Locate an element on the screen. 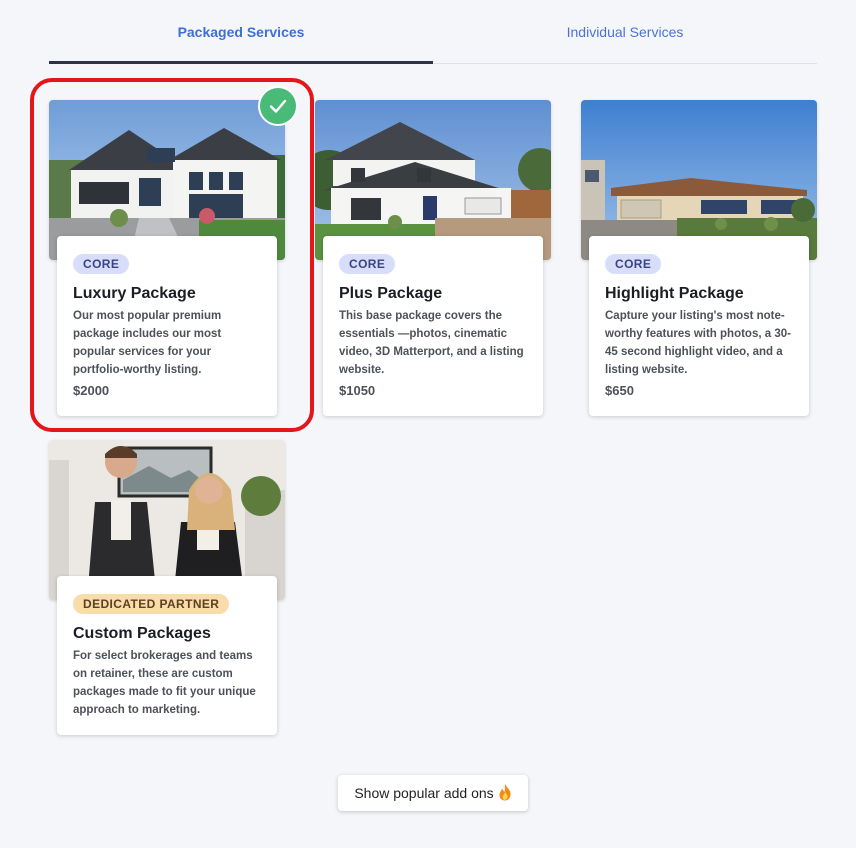  package-title: Plus Package is located at coordinates (391, 293).